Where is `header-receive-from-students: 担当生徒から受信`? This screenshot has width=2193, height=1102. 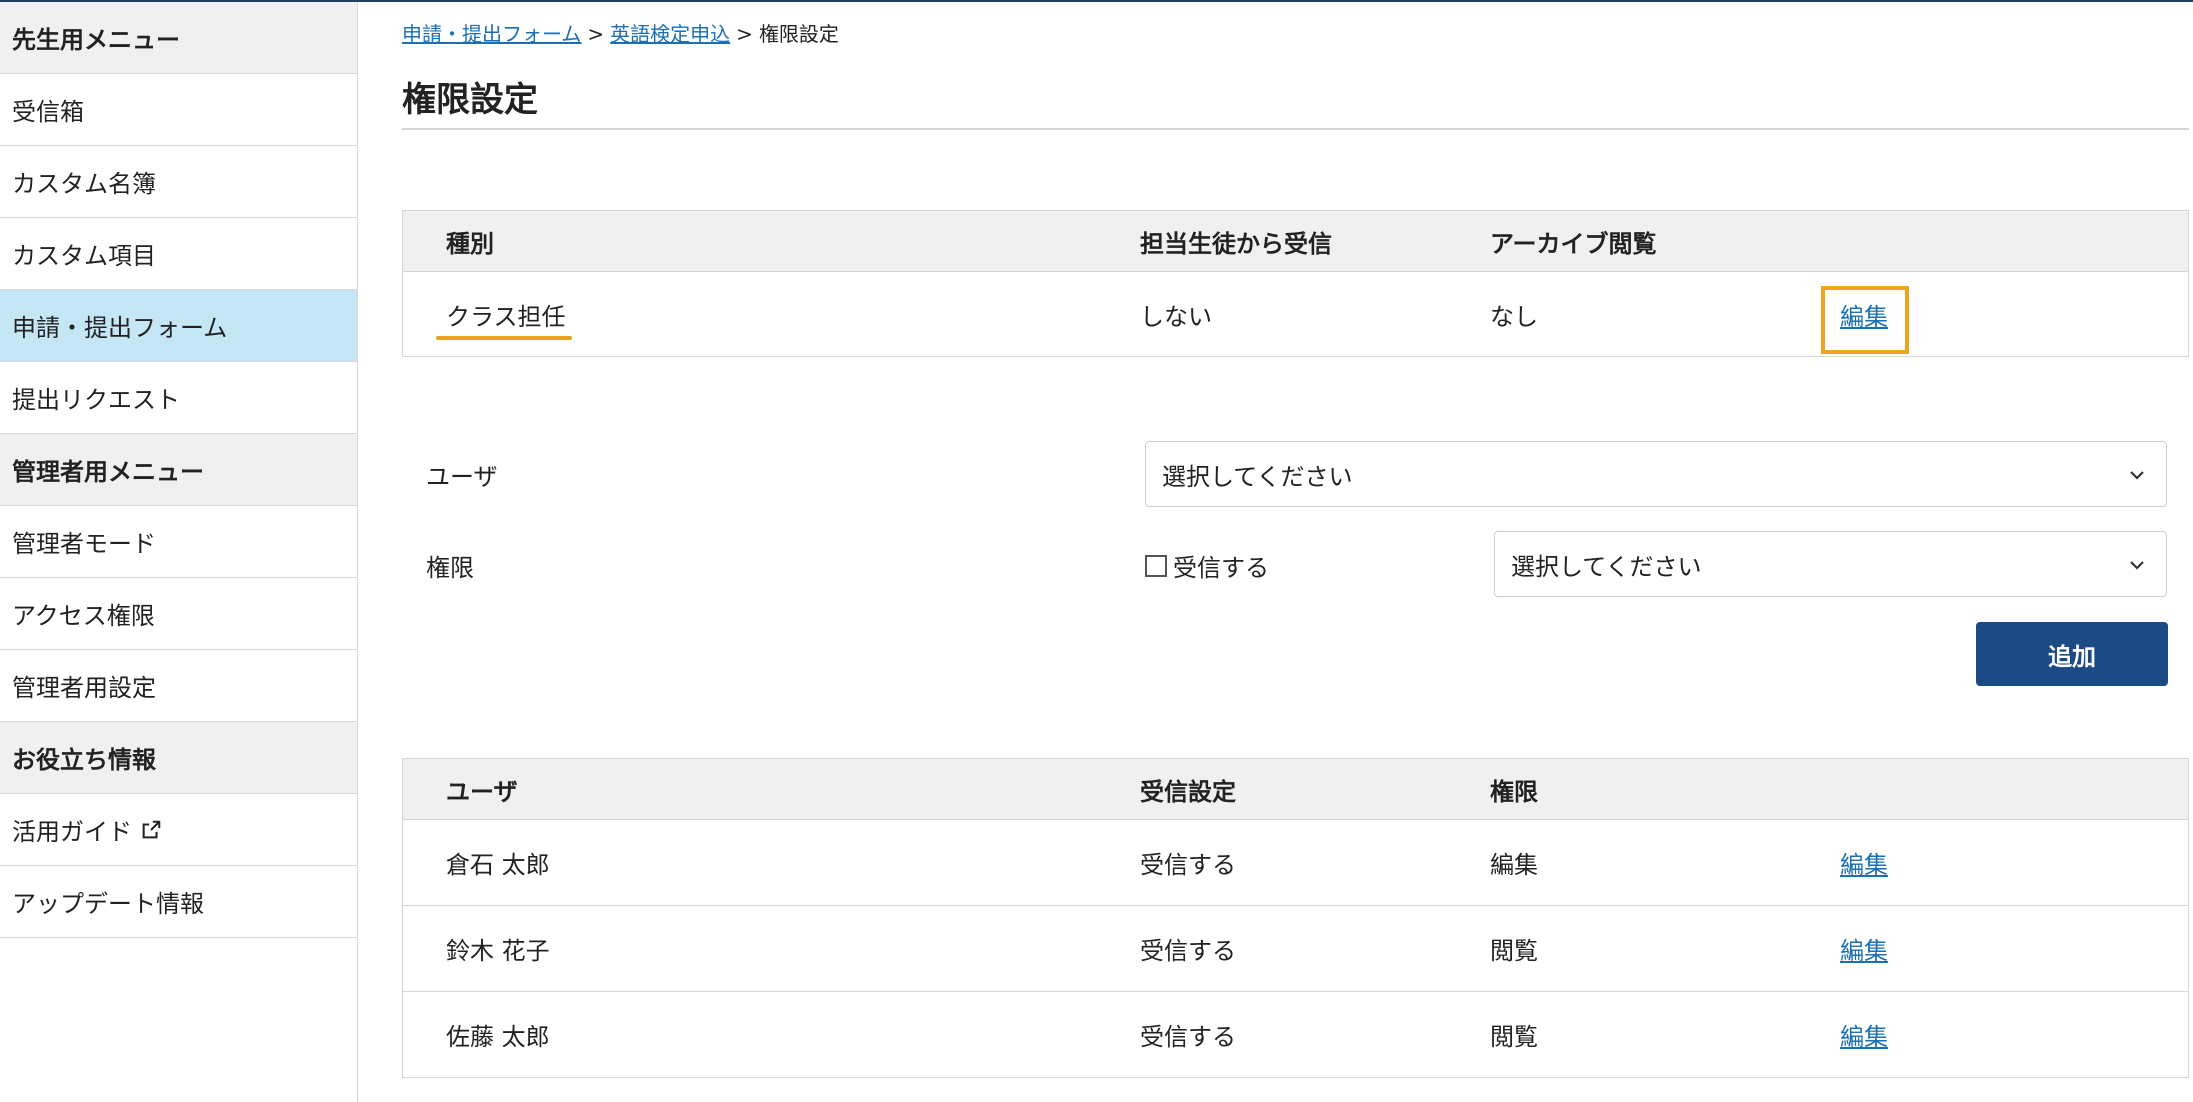 header-receive-from-students: 担当生徒から受信 is located at coordinates (1236, 243).